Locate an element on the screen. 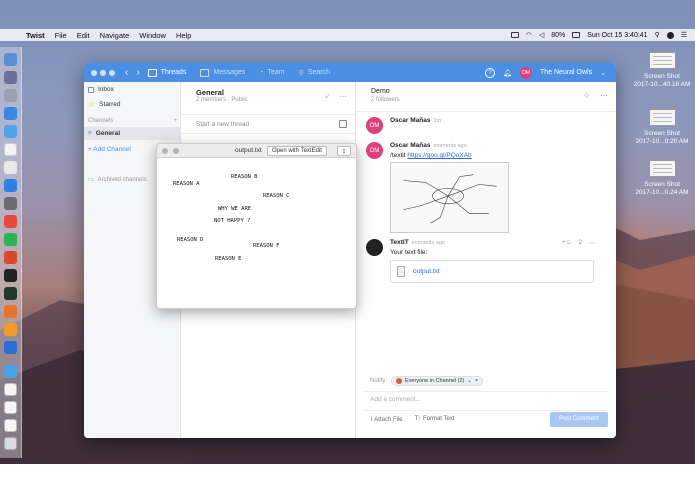  participants-count: 2 is located at coordinates (580, 243).